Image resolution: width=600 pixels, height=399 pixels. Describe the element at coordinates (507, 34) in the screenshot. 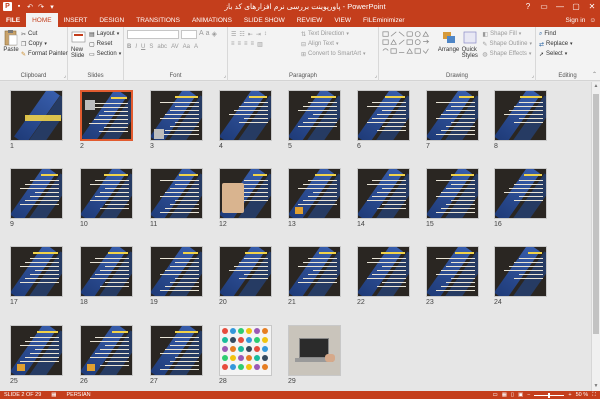

I see `shape-fill-button: ◧ Shape Fill ▾` at that location.